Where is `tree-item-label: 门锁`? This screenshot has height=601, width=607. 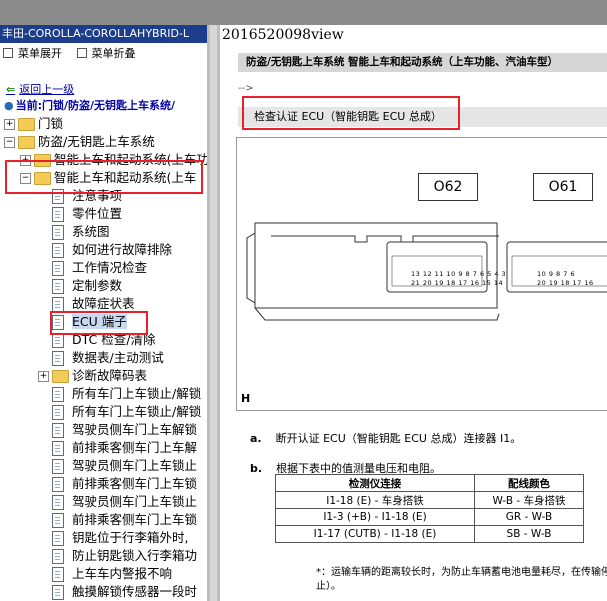 tree-item-label: 门锁 is located at coordinates (51, 123).